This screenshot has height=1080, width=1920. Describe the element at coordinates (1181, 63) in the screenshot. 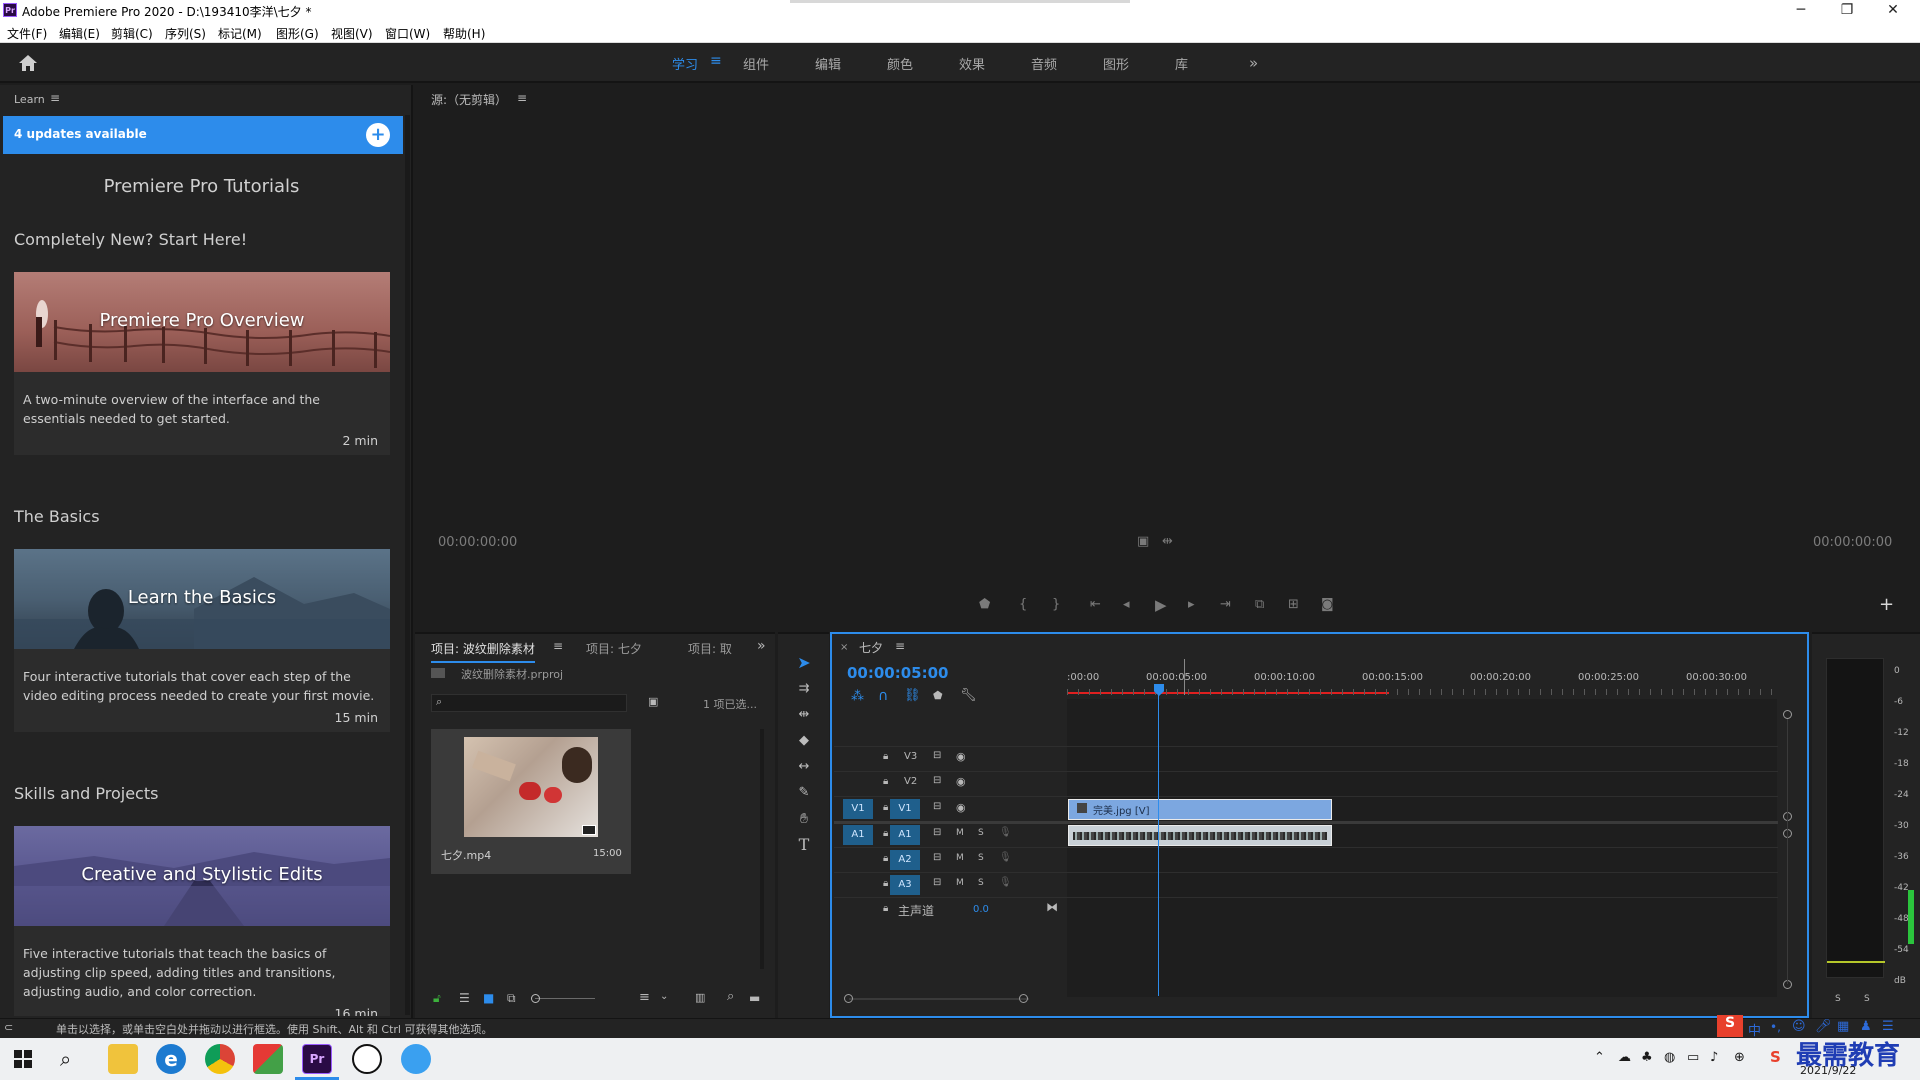

I see `workspace-tab-libraries: 库` at that location.